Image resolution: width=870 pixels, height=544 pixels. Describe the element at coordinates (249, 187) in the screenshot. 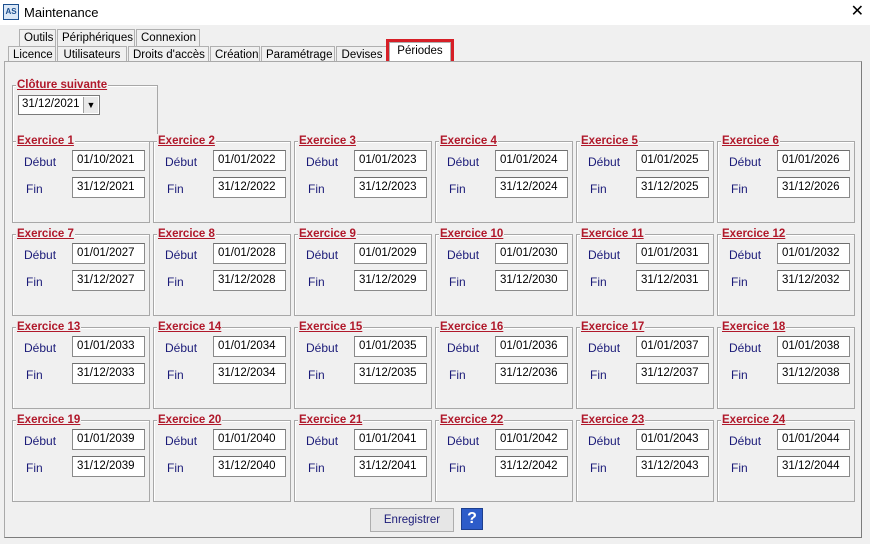

I see `fin-field: 31/12/2022` at that location.